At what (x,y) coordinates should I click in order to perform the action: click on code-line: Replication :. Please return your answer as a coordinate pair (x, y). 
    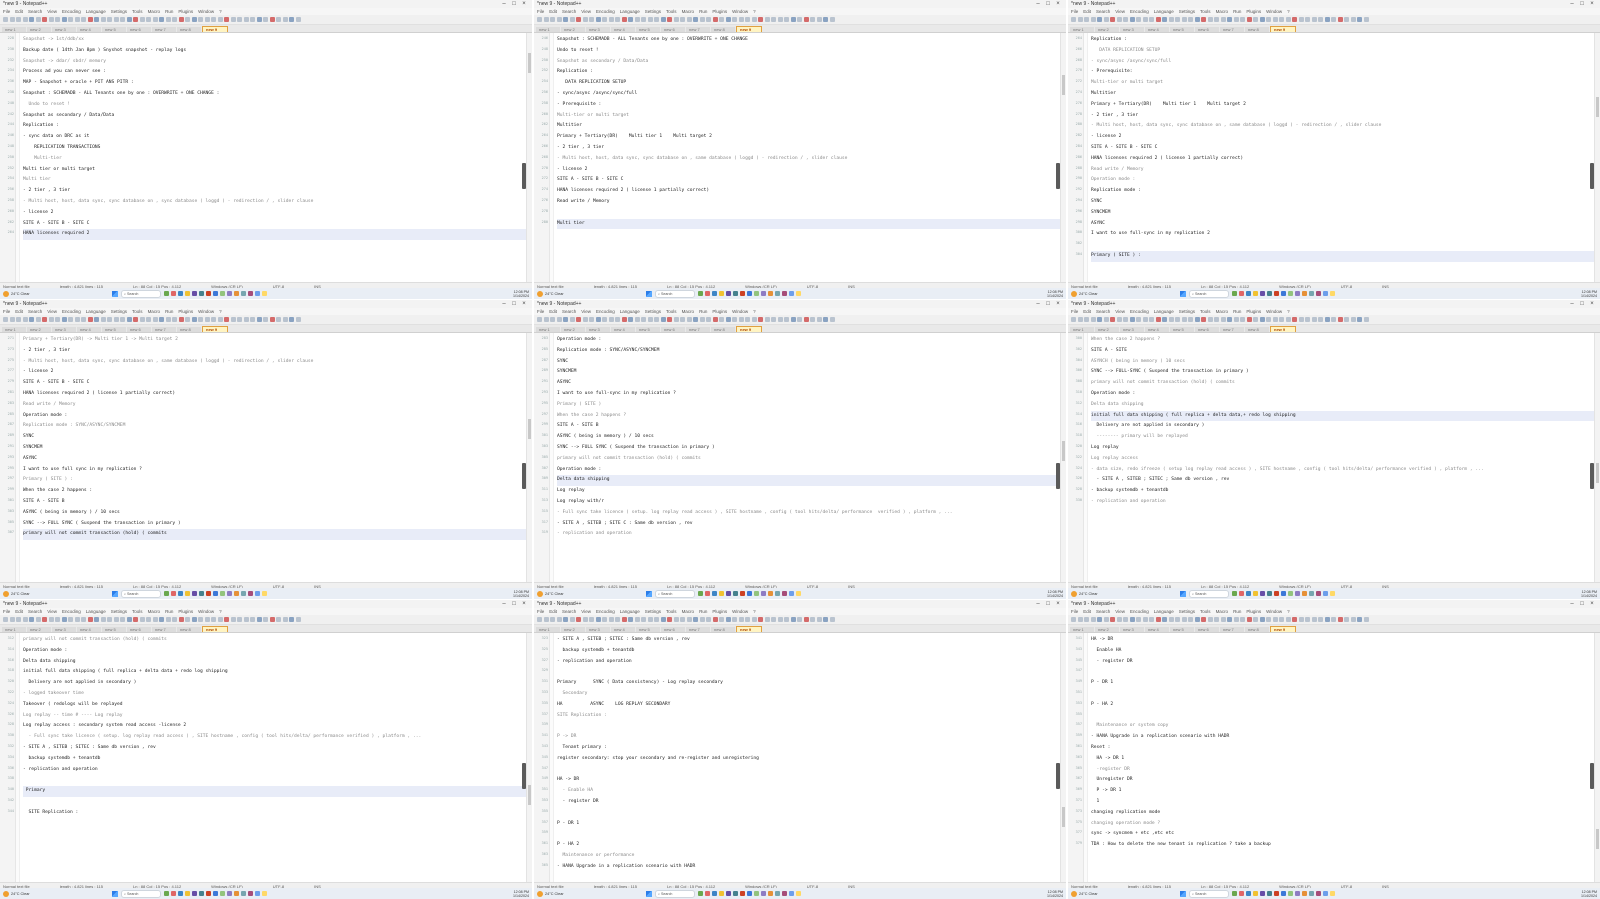
    Looking at the image, I should click on (810, 72).